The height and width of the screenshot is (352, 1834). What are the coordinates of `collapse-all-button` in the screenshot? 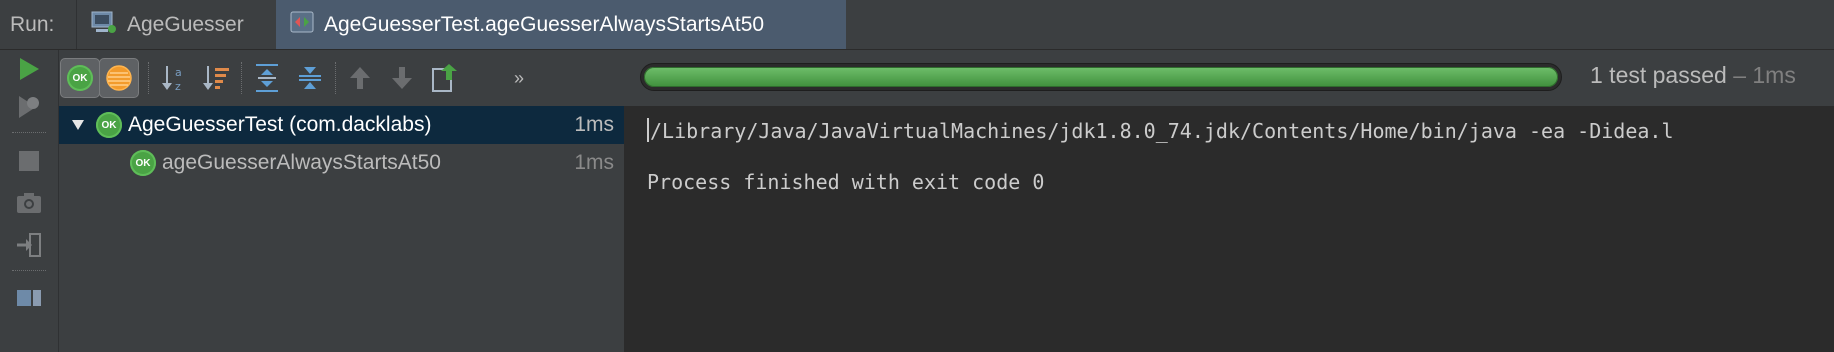 It's located at (310, 78).